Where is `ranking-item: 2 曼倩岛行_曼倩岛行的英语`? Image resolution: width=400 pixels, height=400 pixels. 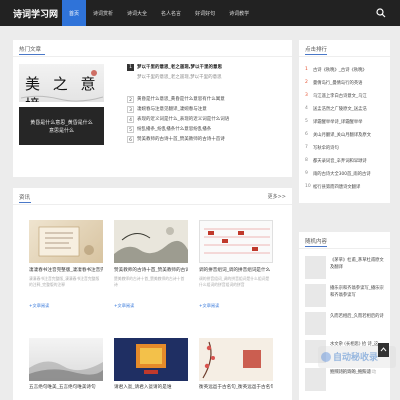
ranking-item: 2 曼倩岛行_曼倩岛行的英语 is located at coordinates (346, 83).